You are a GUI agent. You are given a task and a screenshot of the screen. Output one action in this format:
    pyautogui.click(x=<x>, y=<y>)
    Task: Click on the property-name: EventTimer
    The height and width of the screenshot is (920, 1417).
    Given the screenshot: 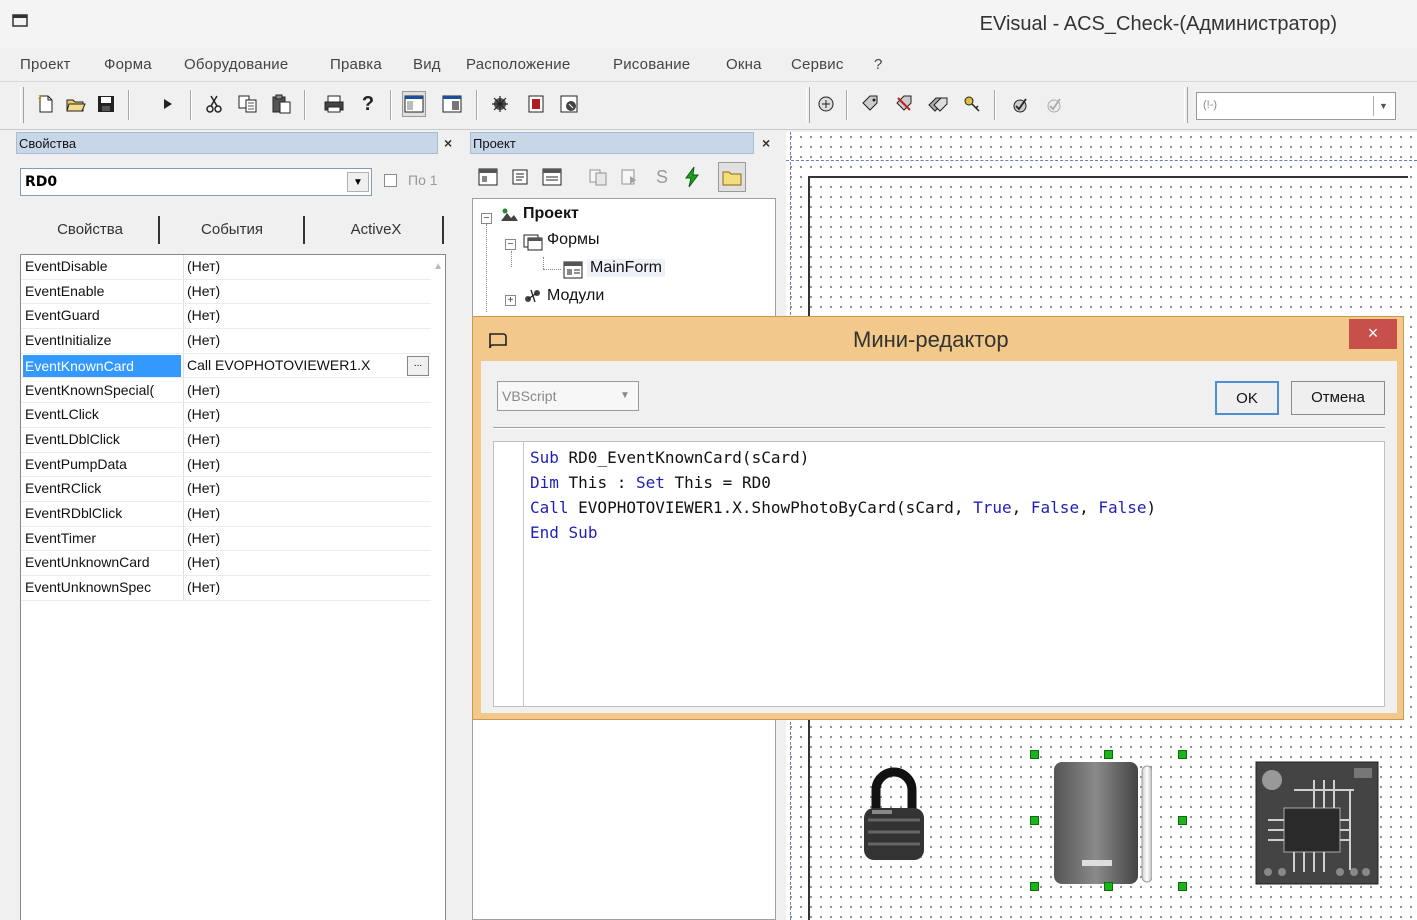 What is the action you would take?
    pyautogui.click(x=104, y=540)
    